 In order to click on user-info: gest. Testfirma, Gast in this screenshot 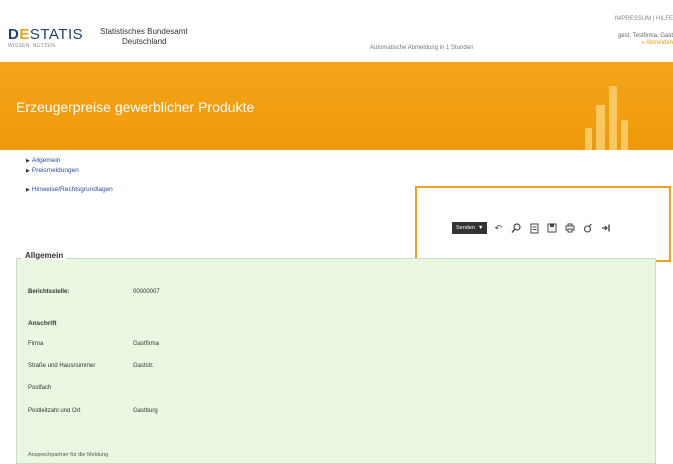, I will do `click(645, 36)`.